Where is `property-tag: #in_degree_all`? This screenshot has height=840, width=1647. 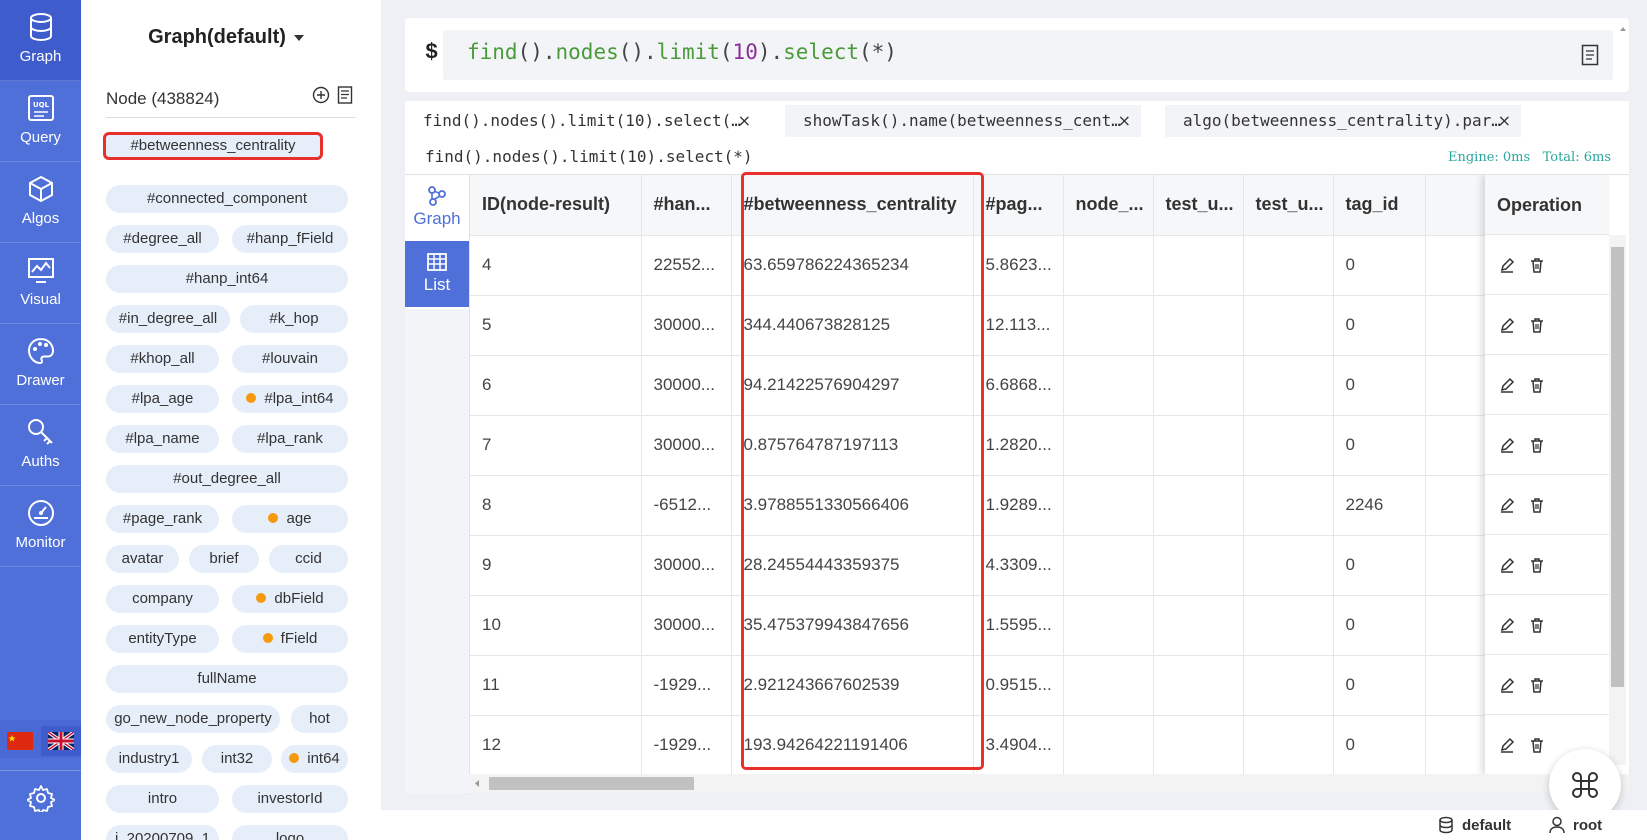 property-tag: #in_degree_all is located at coordinates (168, 319).